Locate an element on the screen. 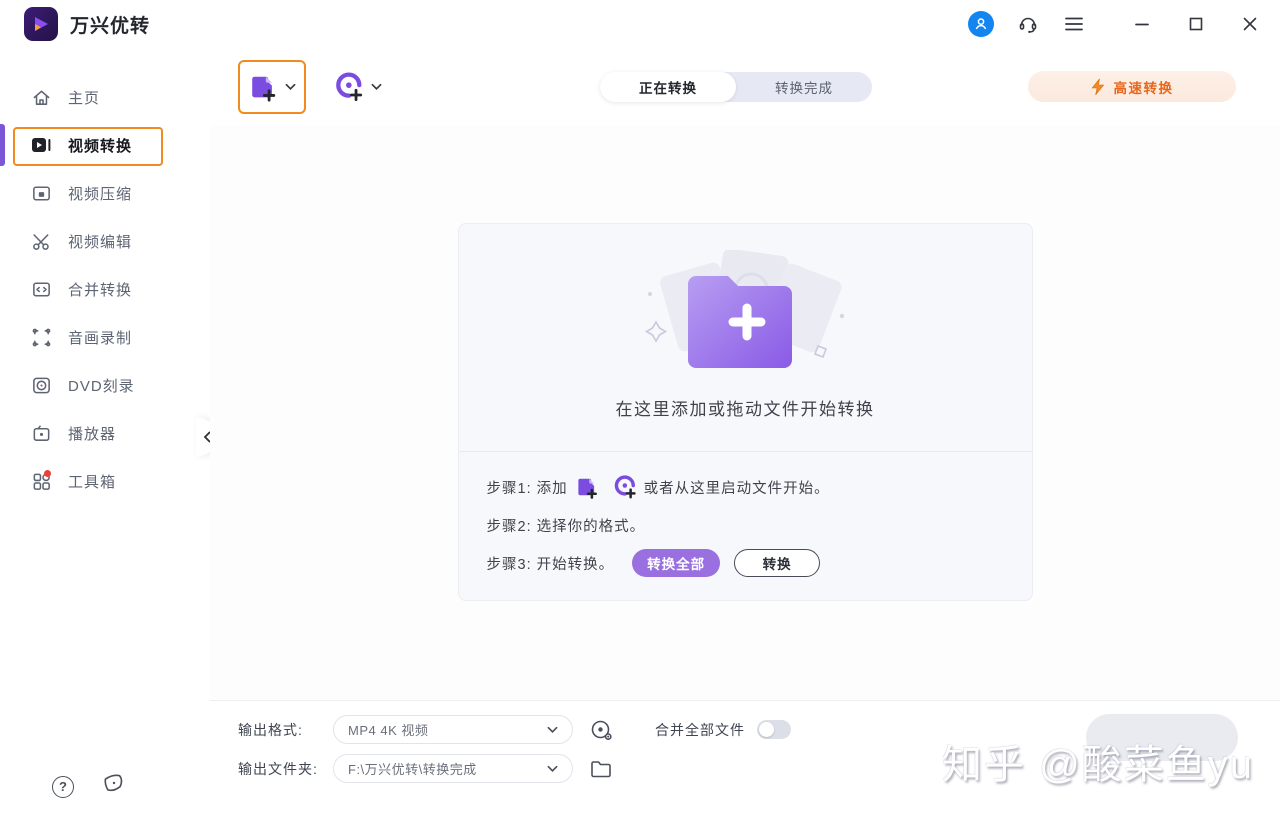 This screenshot has width=1280, height=814. sidebar-item-player: 播放器 is located at coordinates (105, 433).